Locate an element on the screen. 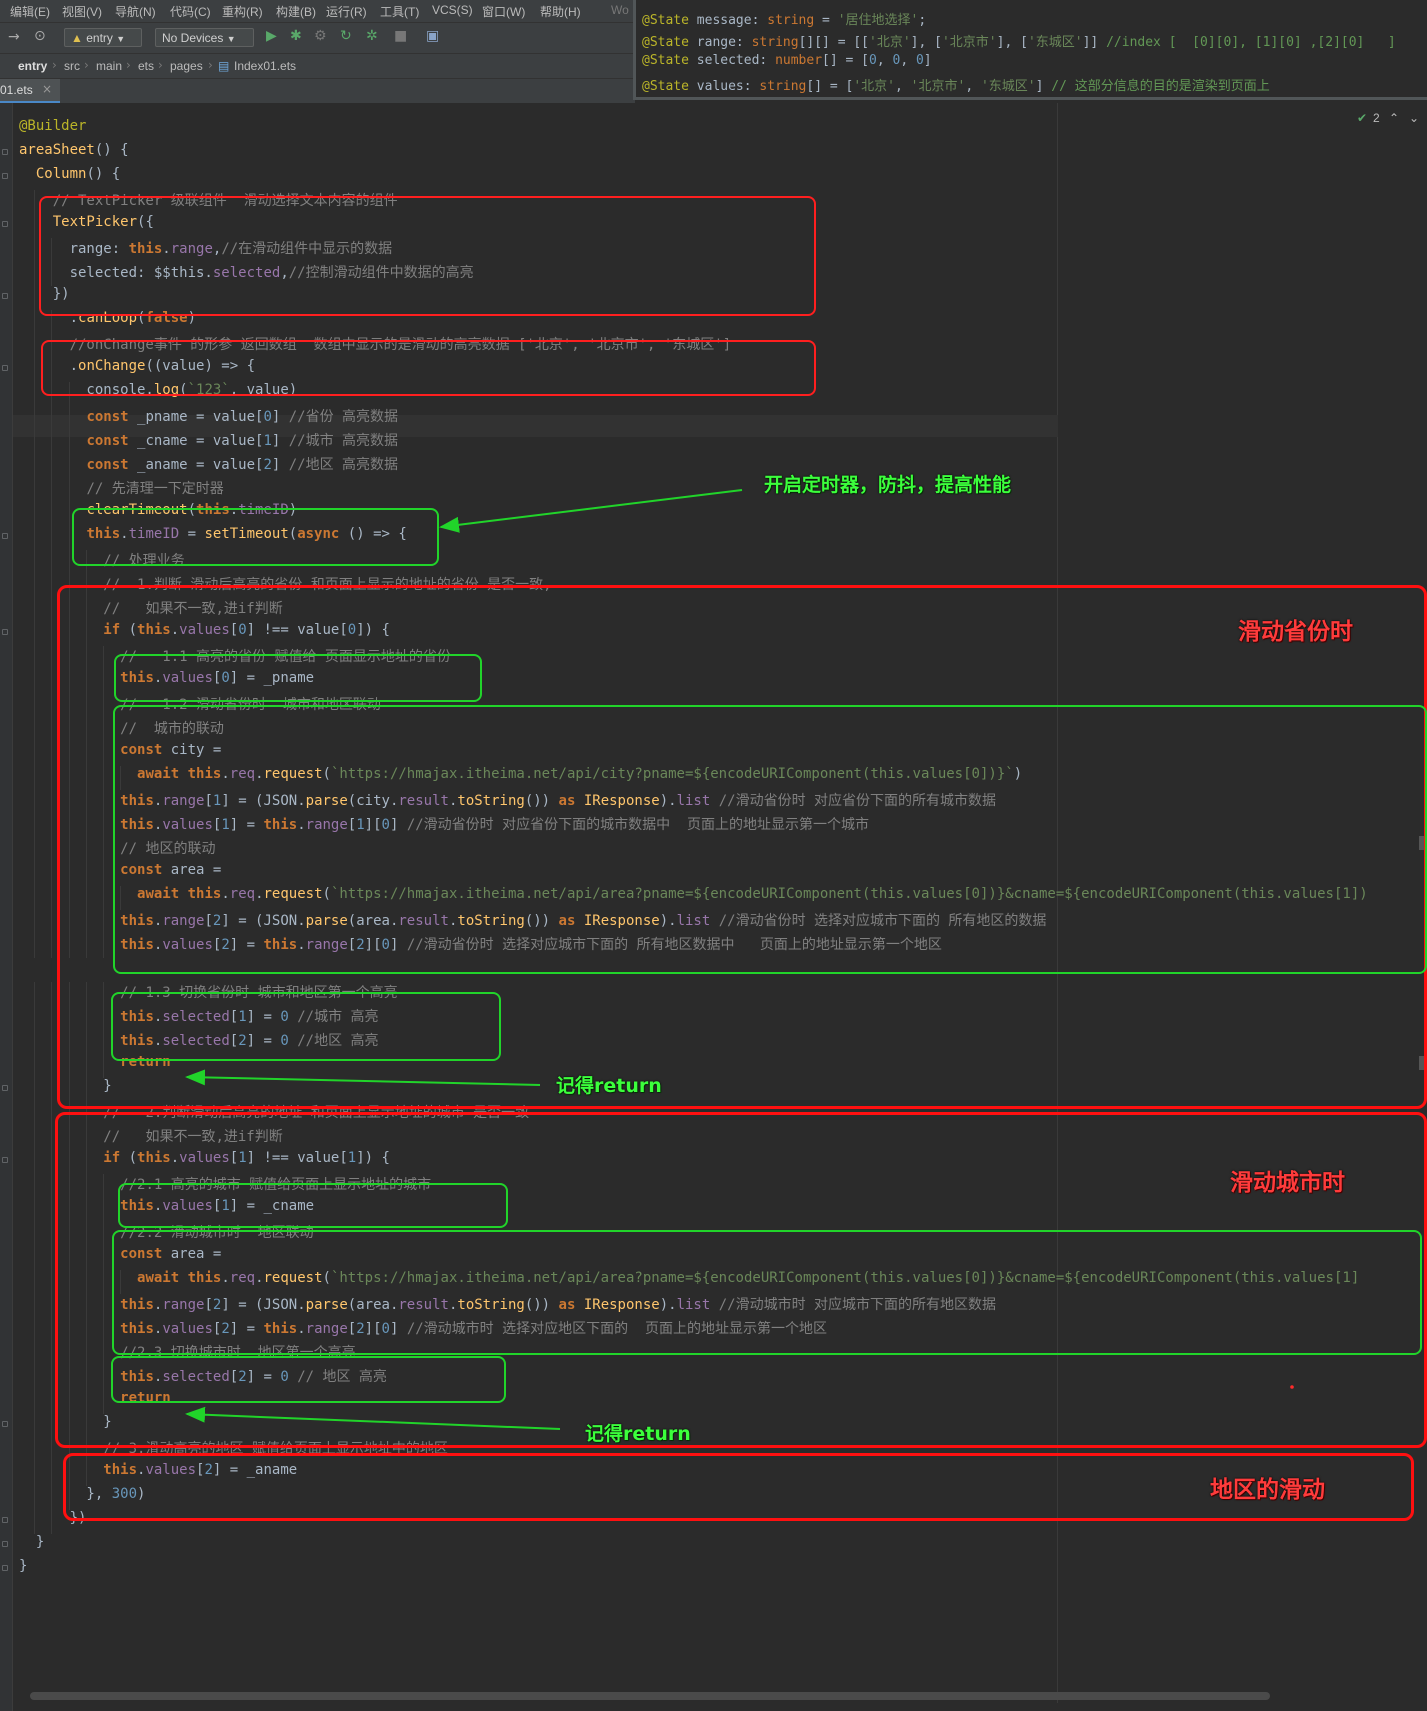  debounce-note: 开启定时器，防抖，提高性能 is located at coordinates (888, 485).